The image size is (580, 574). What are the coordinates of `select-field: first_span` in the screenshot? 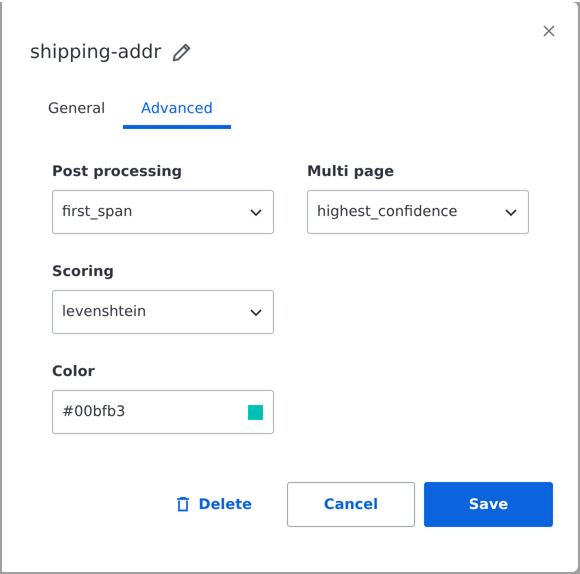 It's located at (163, 212).